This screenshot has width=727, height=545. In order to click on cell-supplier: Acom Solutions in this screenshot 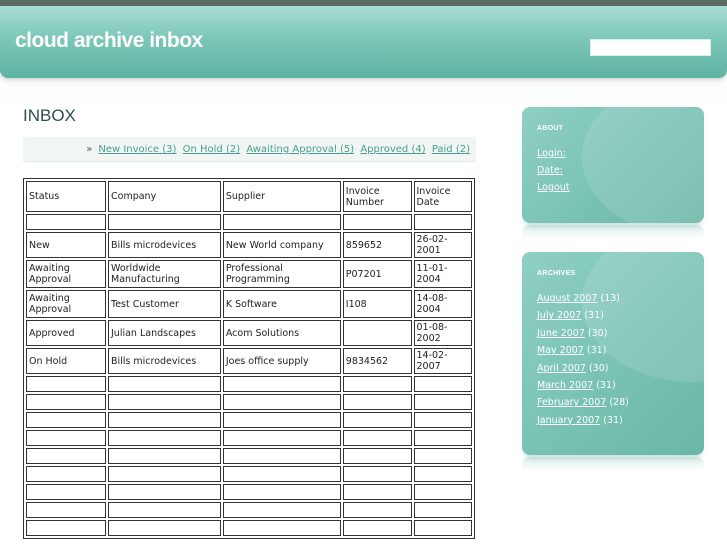, I will do `click(281, 333)`.